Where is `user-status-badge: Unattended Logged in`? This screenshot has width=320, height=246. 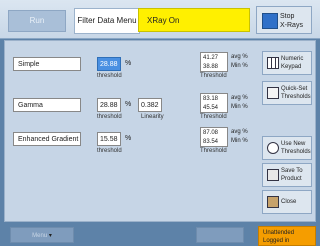 user-status-badge: Unattended Logged in is located at coordinates (287, 236).